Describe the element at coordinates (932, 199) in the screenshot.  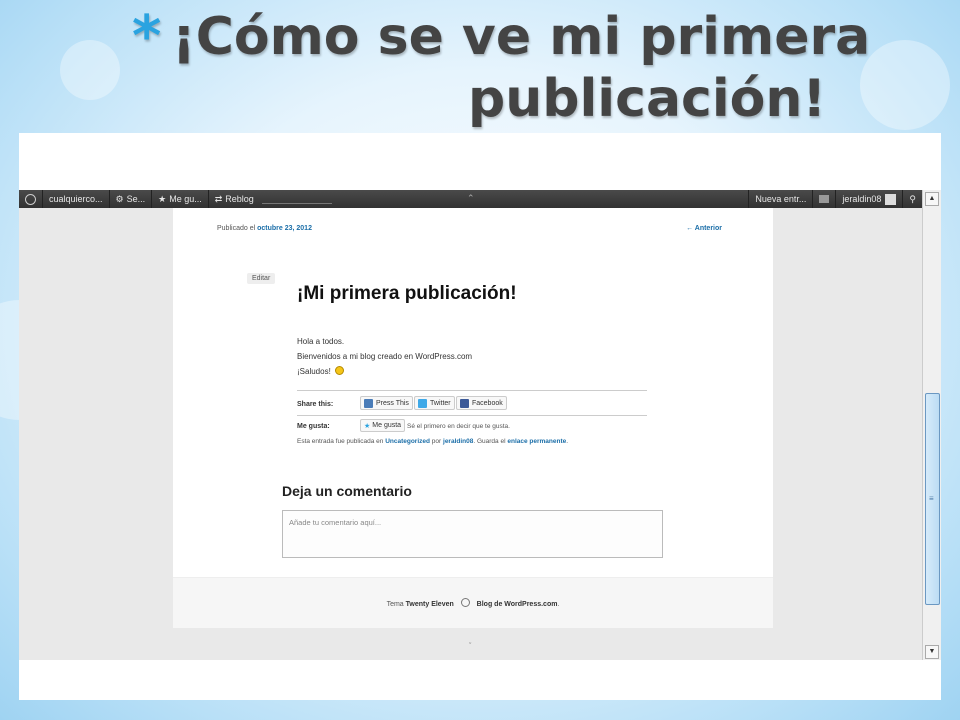
I see `scroll-up-button: ▲` at that location.